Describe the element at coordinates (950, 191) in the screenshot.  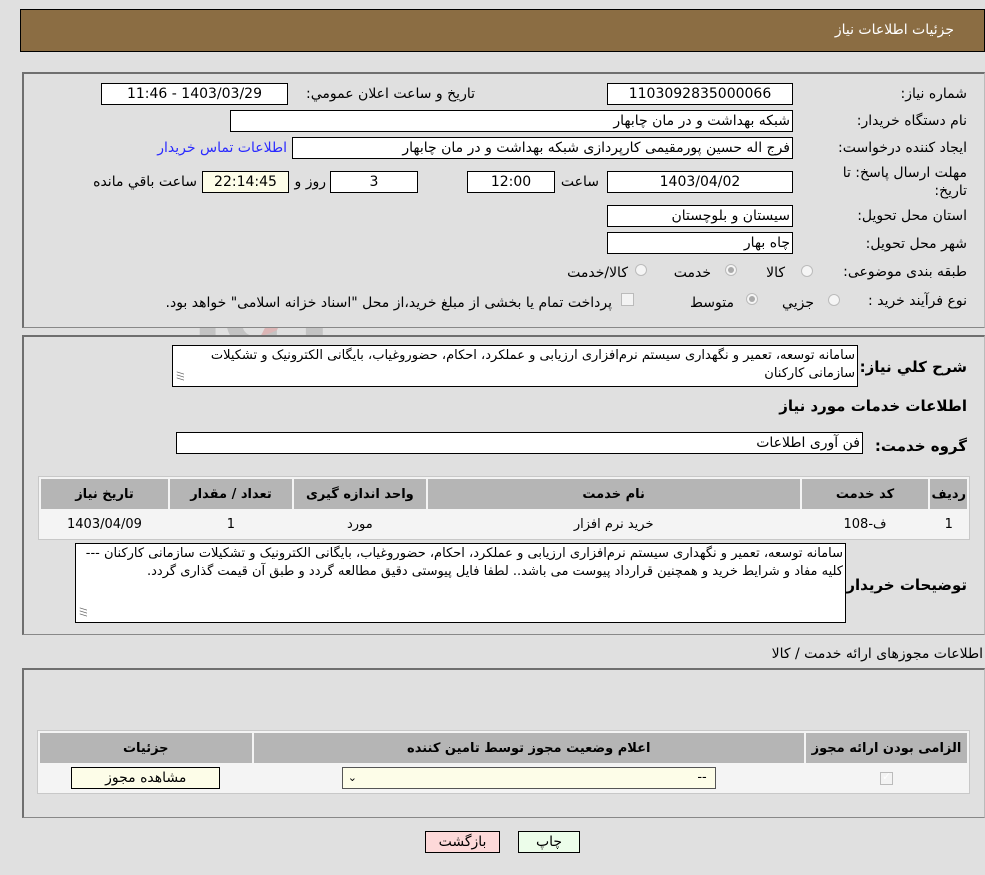
I see `deadline-label-line2: تاريخ:` at that location.